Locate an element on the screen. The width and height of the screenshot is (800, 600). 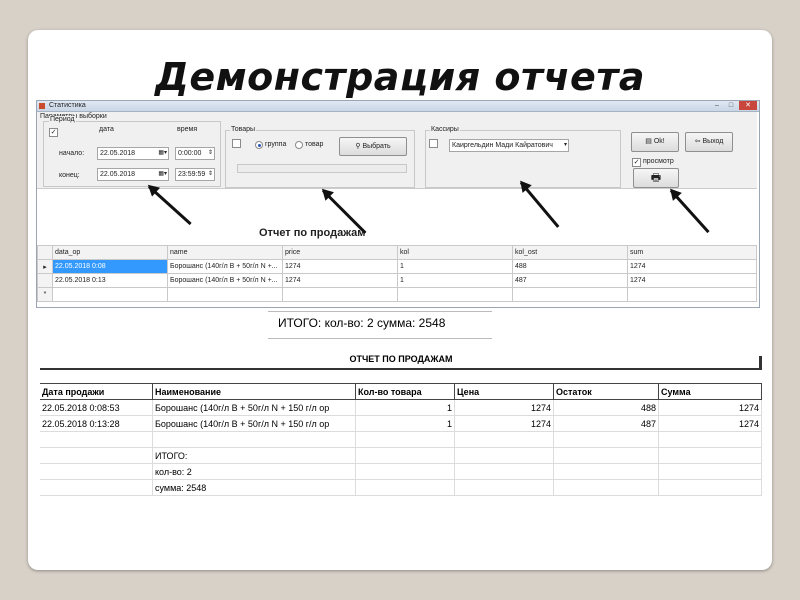
start-date-value: 22.05.2018 is located at coordinates (118, 153).